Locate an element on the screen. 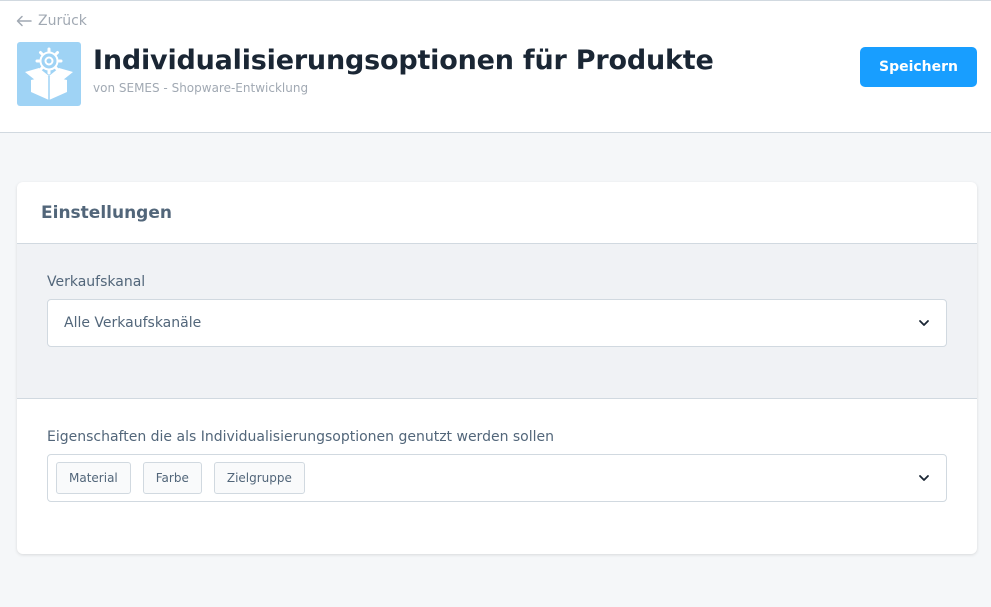 The height and width of the screenshot is (607, 991). sales-channel-value: Alle Verkaufskanäle is located at coordinates (133, 323).